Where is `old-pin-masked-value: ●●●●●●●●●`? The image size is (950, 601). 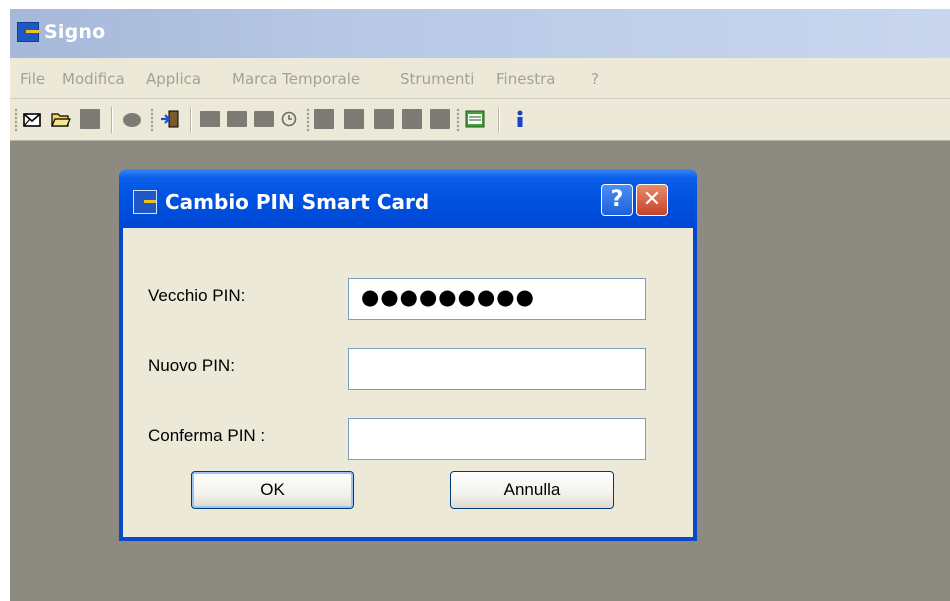 old-pin-masked-value: ●●●●●●●●● is located at coordinates (448, 297).